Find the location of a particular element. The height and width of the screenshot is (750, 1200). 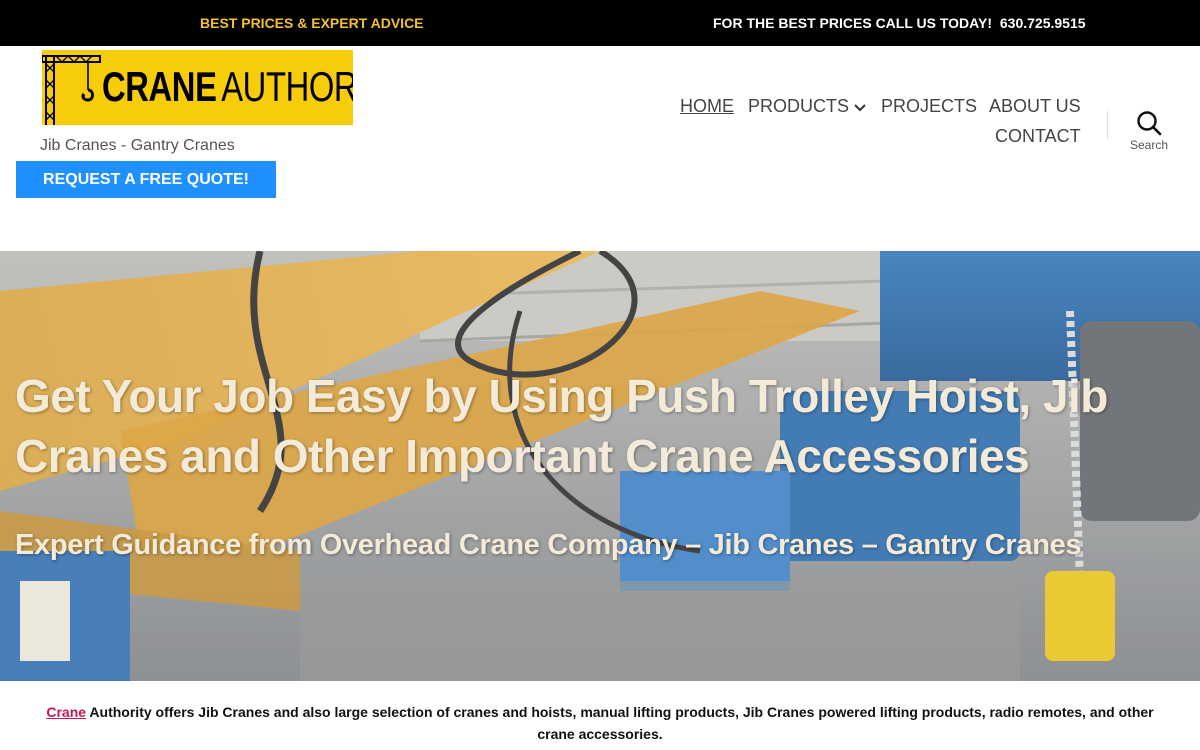

nav-item-projects: PROJECTS is located at coordinates (929, 106).